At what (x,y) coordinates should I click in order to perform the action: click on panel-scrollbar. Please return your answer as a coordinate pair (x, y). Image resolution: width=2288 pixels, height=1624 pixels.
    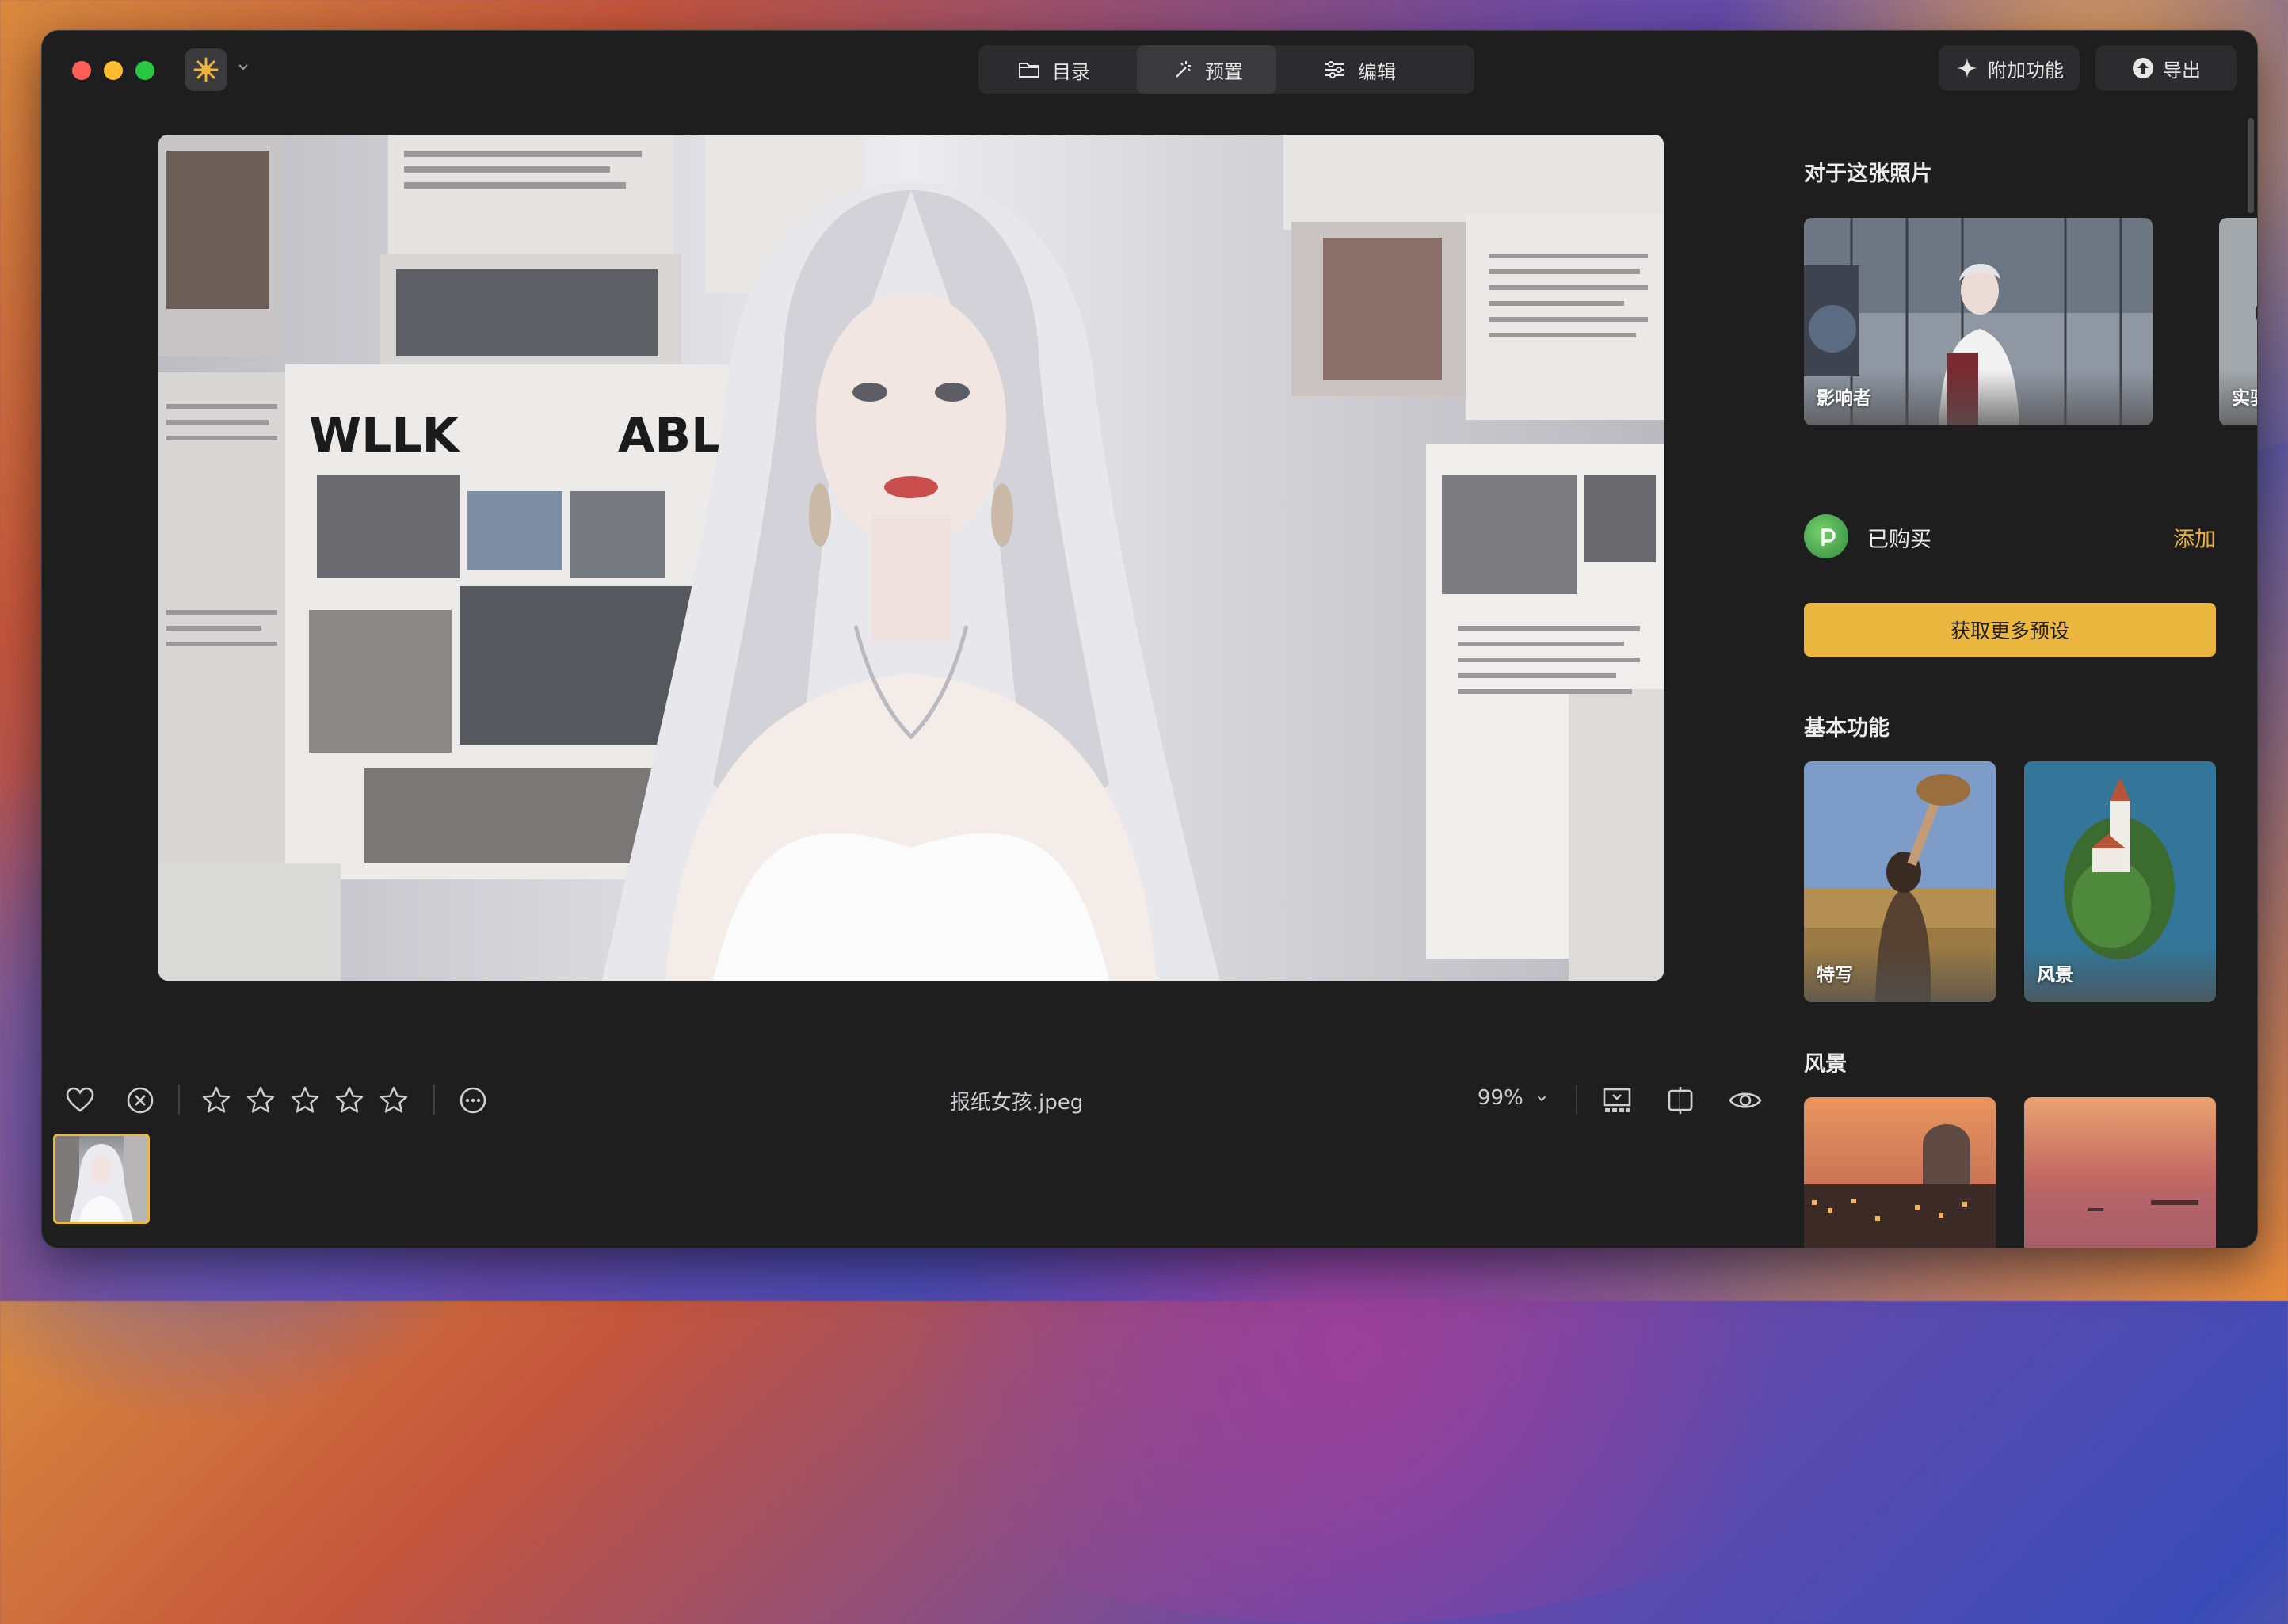
    Looking at the image, I should click on (2251, 166).